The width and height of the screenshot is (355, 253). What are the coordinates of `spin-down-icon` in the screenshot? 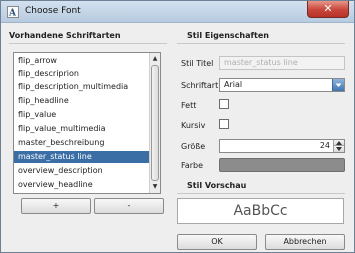 It's located at (339, 149).